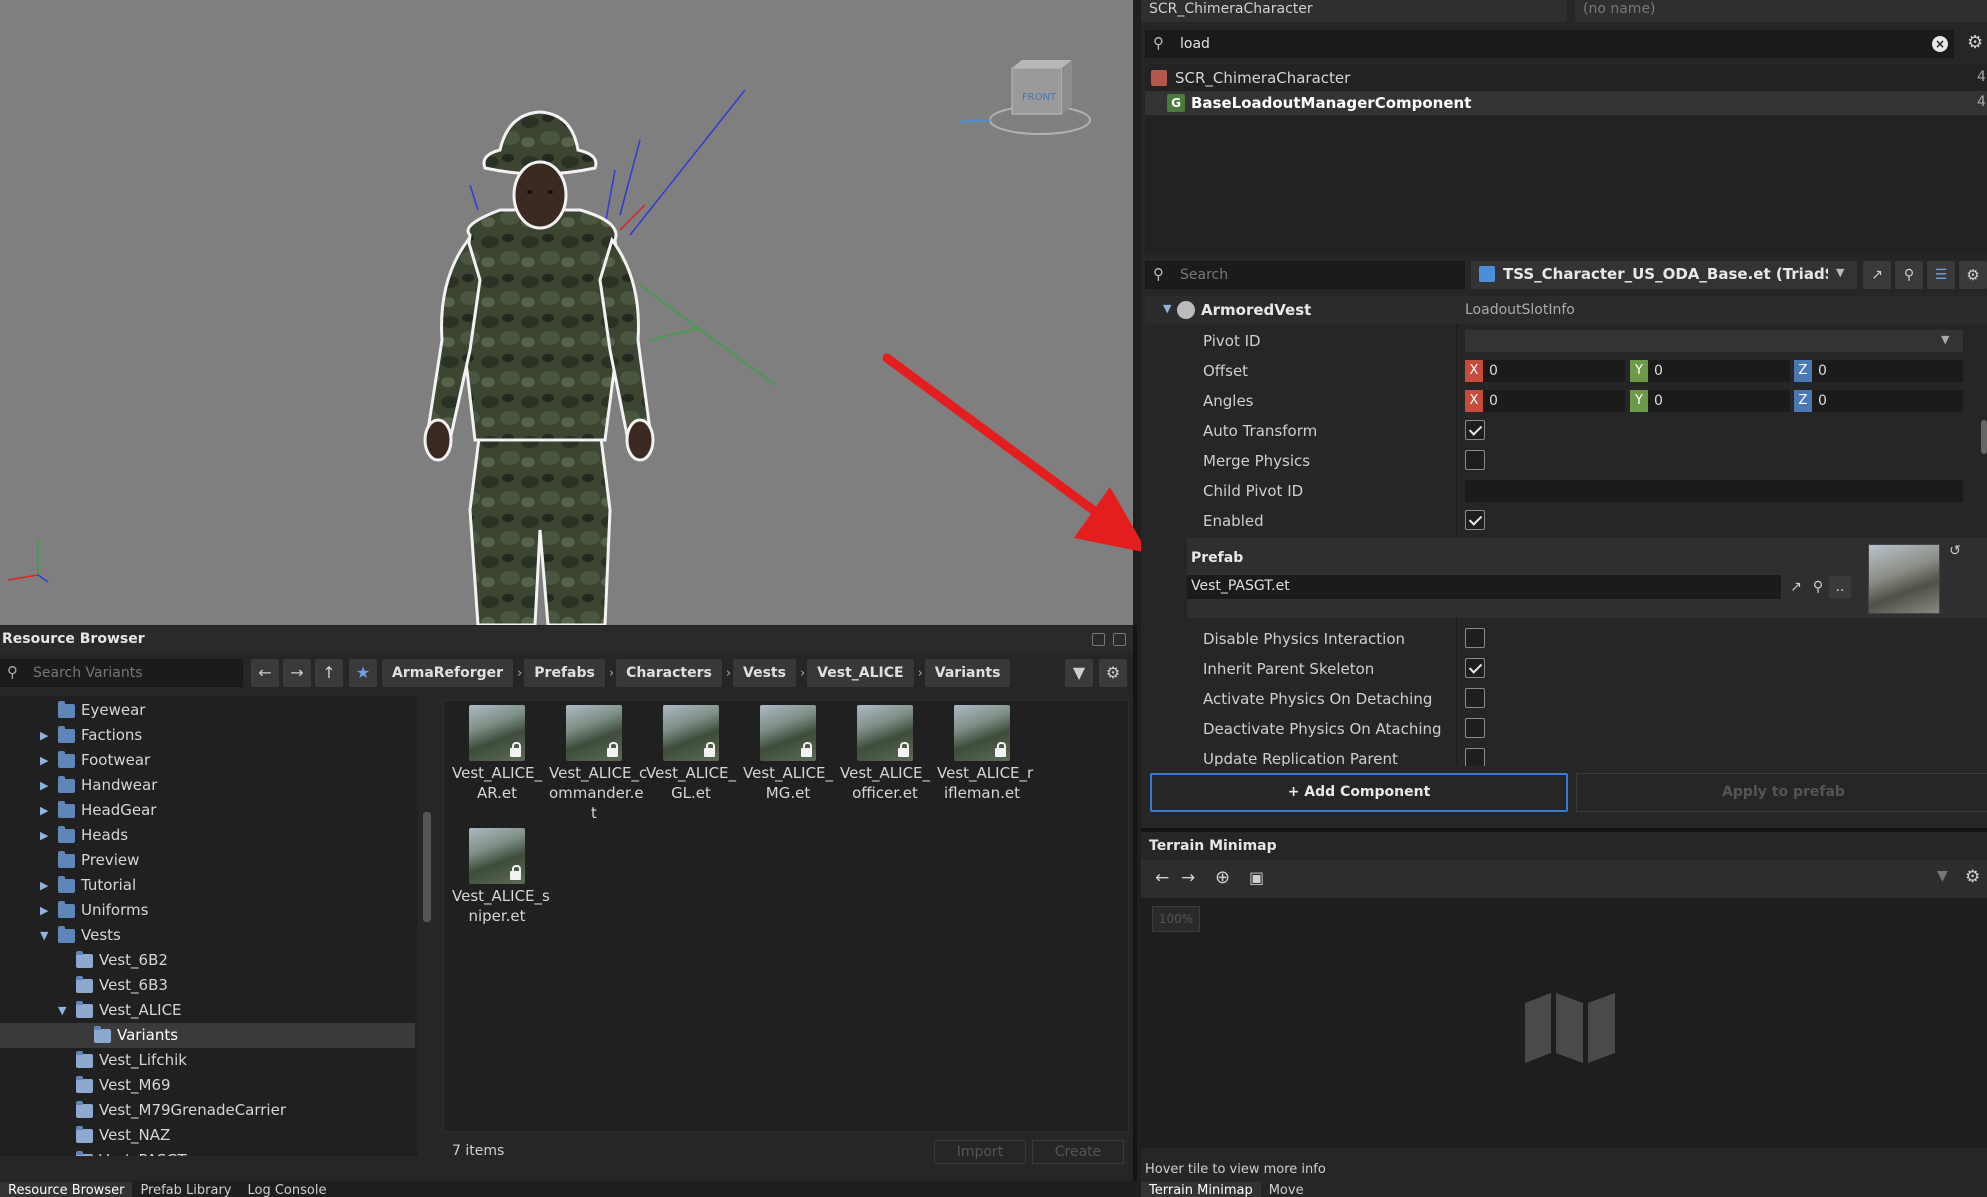 The width and height of the screenshot is (1987, 1197). What do you see at coordinates (207, 1035) in the screenshot?
I see `tree-item: Variants` at bounding box center [207, 1035].